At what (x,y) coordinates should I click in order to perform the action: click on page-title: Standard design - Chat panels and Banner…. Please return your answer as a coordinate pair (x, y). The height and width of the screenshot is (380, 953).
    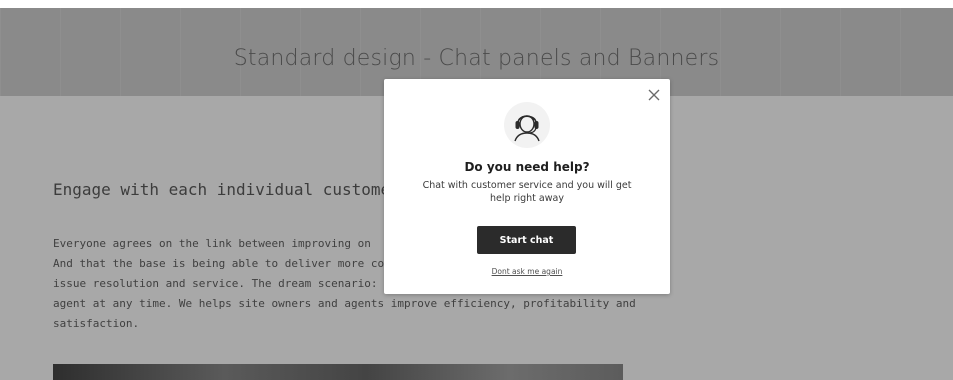
    Looking at the image, I should click on (476, 58).